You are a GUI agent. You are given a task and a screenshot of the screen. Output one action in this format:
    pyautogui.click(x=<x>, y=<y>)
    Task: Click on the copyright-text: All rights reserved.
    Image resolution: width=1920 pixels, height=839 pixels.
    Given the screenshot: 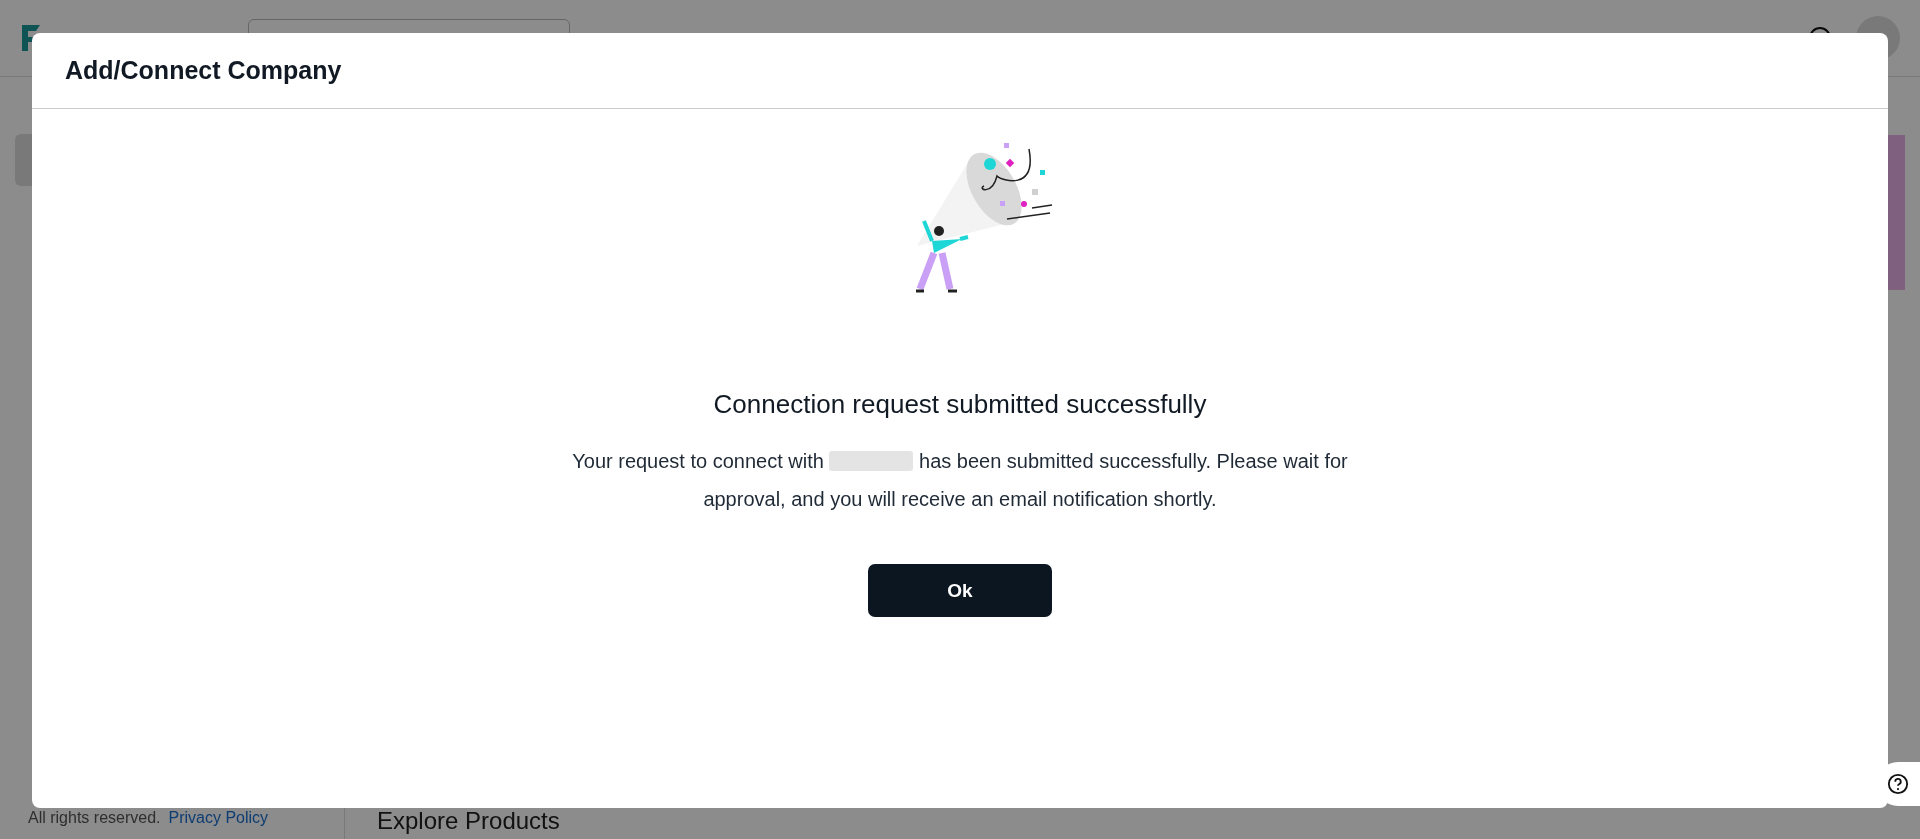 What is the action you would take?
    pyautogui.click(x=94, y=818)
    